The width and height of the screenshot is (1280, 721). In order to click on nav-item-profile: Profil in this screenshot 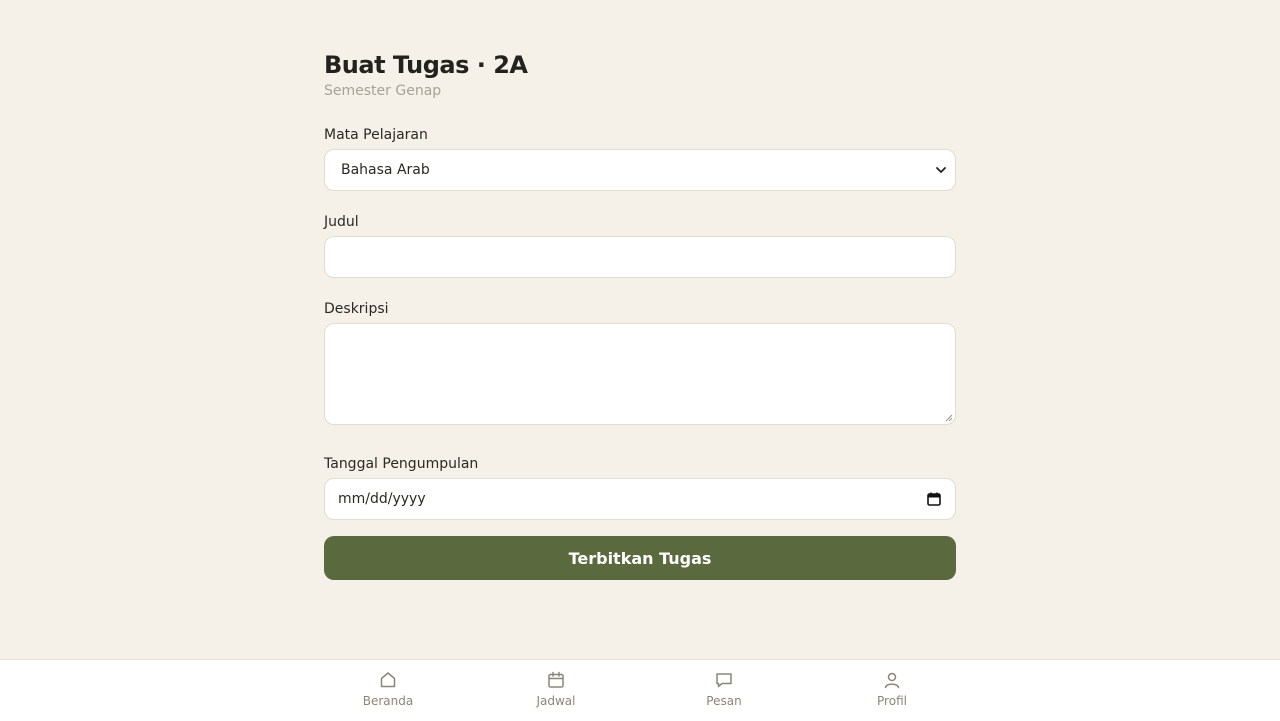, I will do `click(892, 689)`.